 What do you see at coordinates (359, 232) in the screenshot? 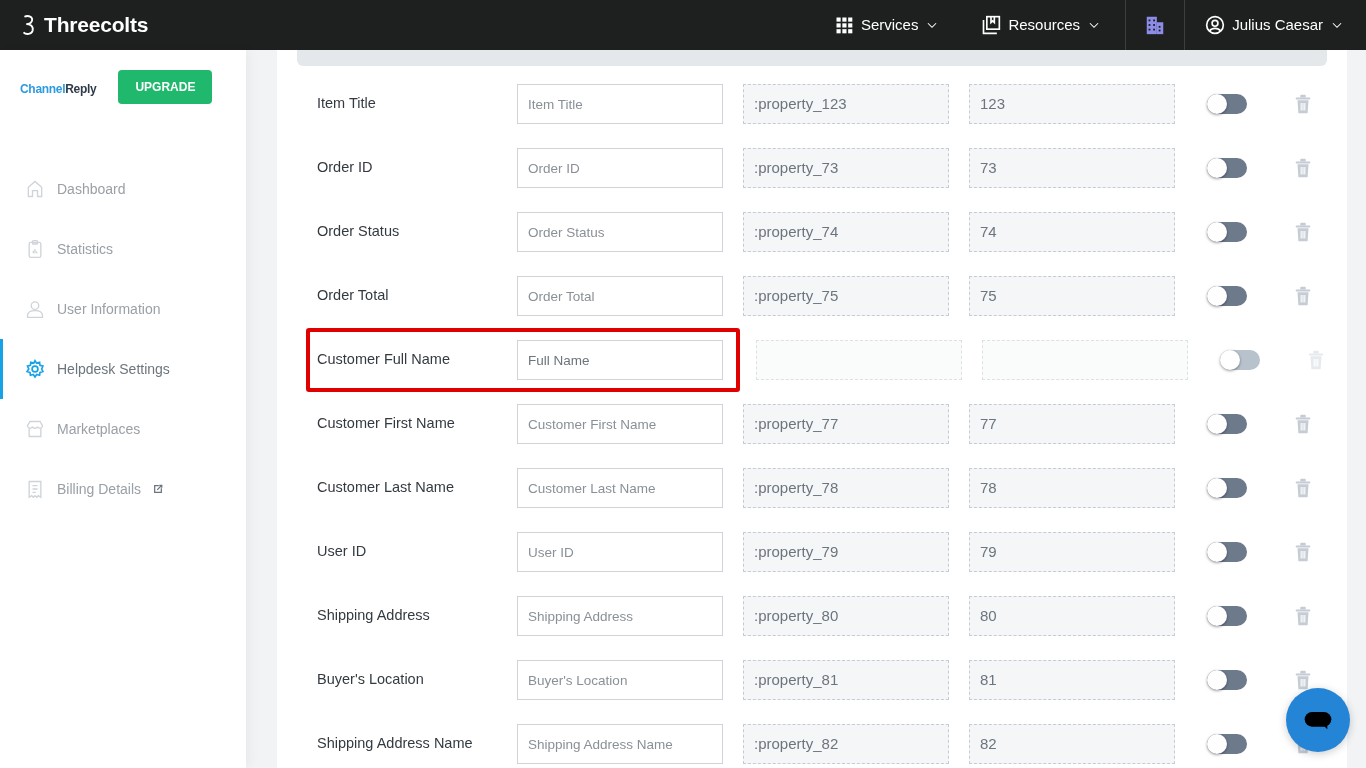
I see `field-label: Order Status` at bounding box center [359, 232].